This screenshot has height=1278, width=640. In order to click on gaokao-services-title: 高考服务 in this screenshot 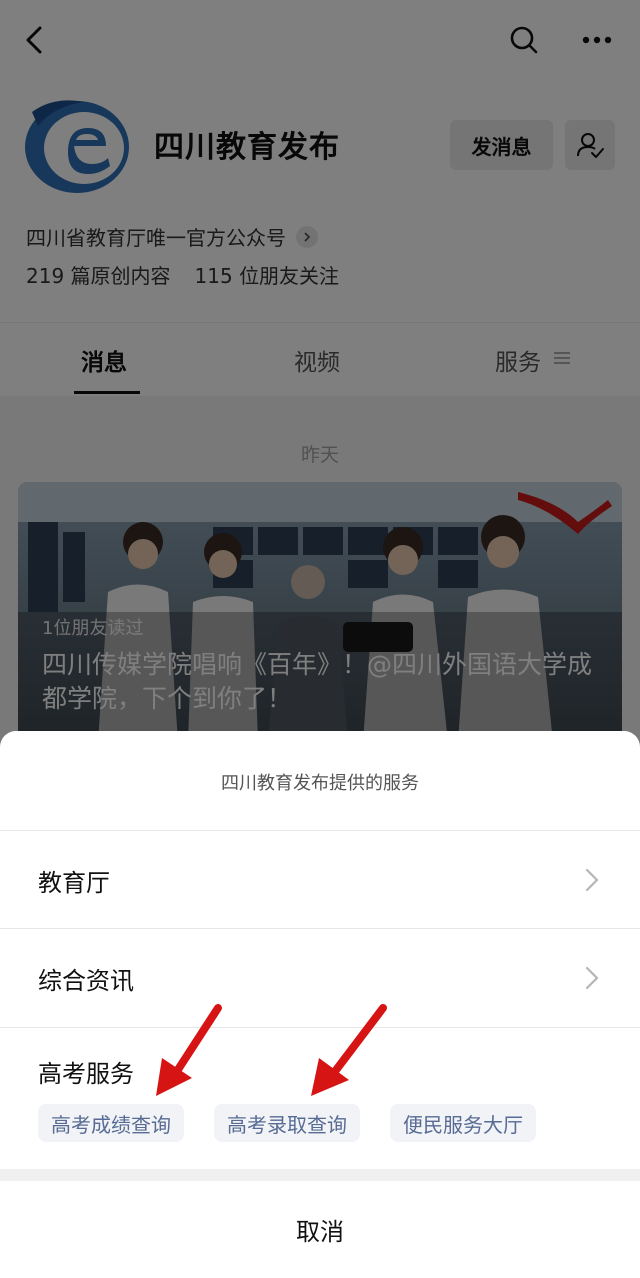, I will do `click(86, 1074)`.